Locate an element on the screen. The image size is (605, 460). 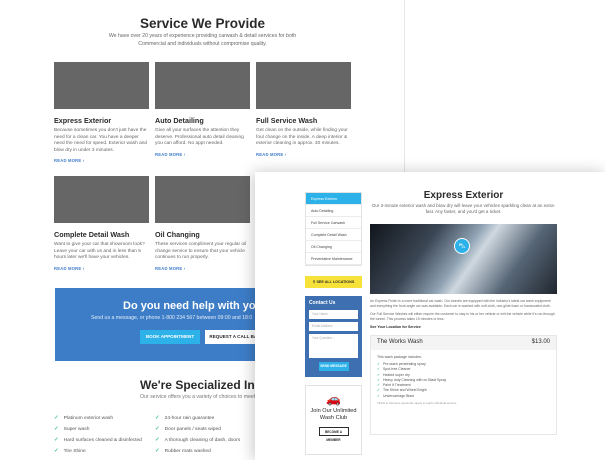
service-name: Auto Detailing is located at coordinates (202, 120).